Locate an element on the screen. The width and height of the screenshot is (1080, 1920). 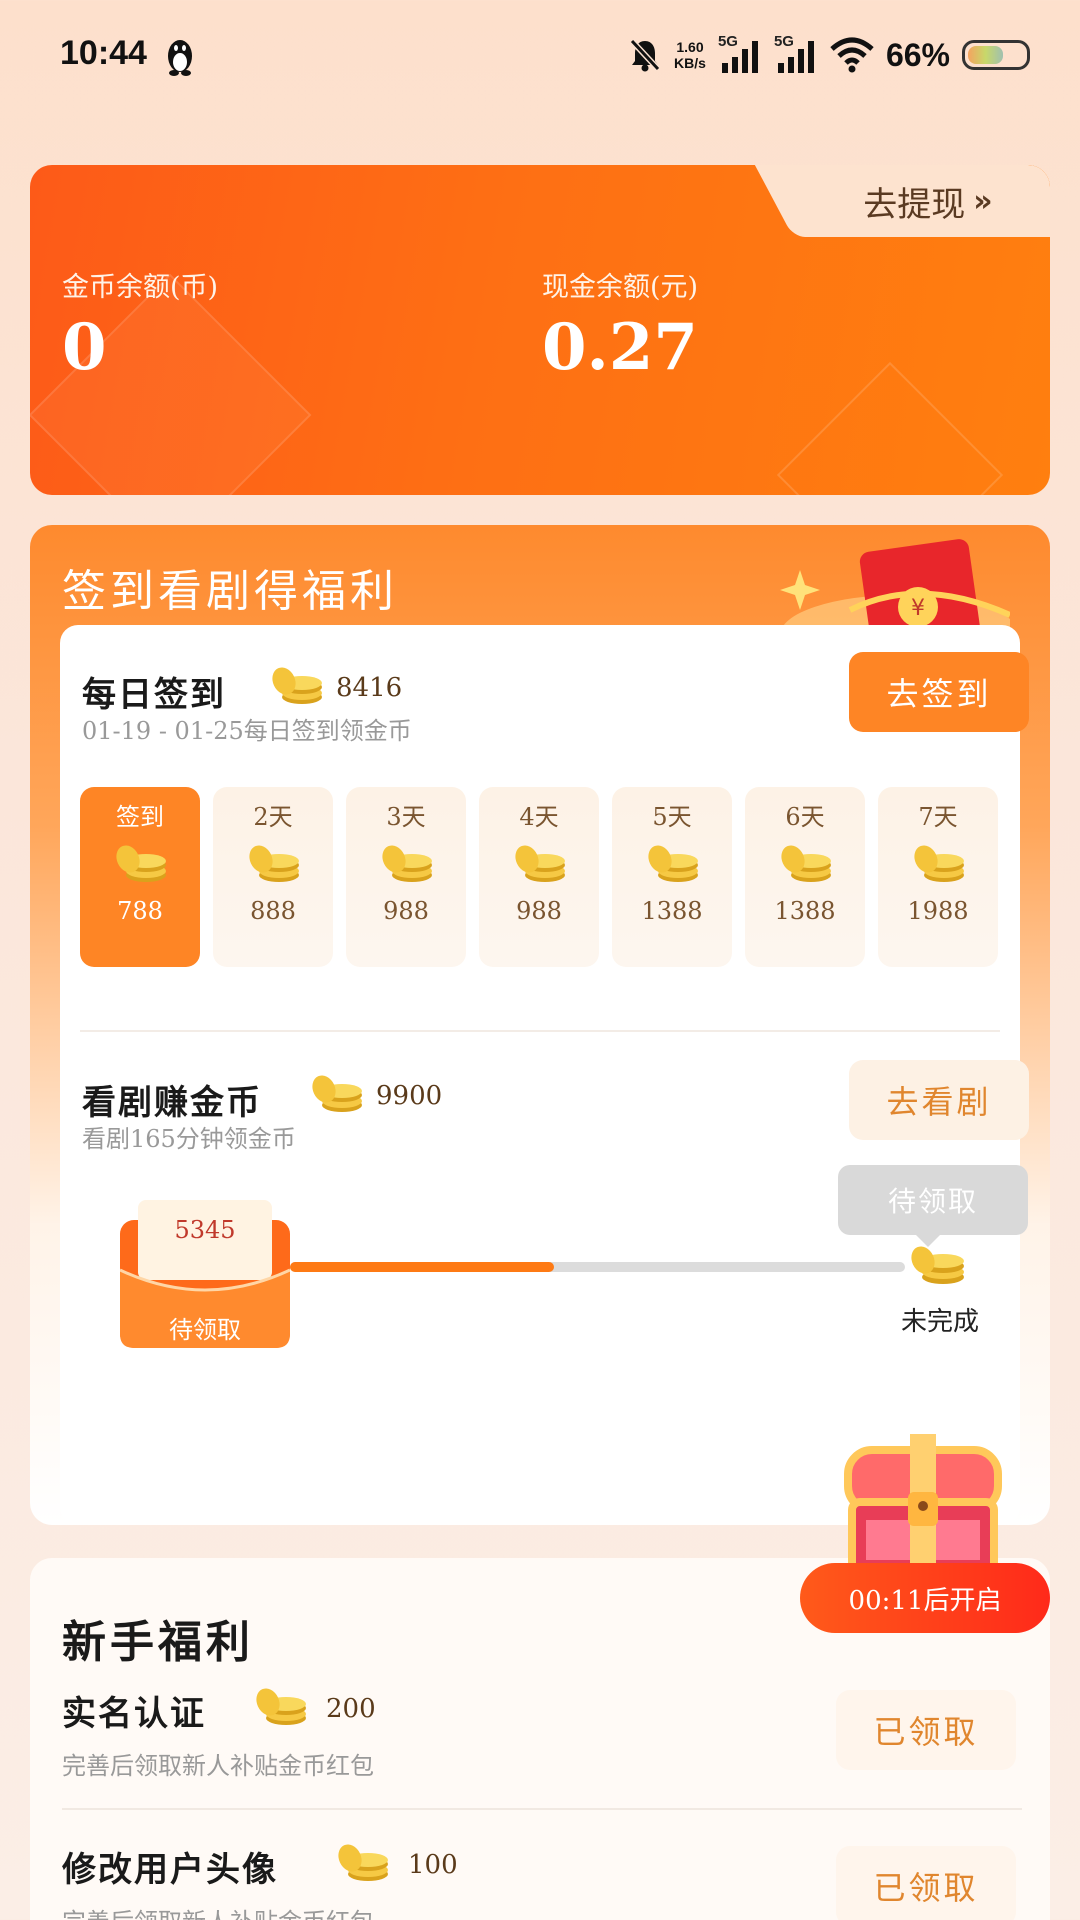
signin-day-5: 5天 1388 is located at coordinates (672, 877).